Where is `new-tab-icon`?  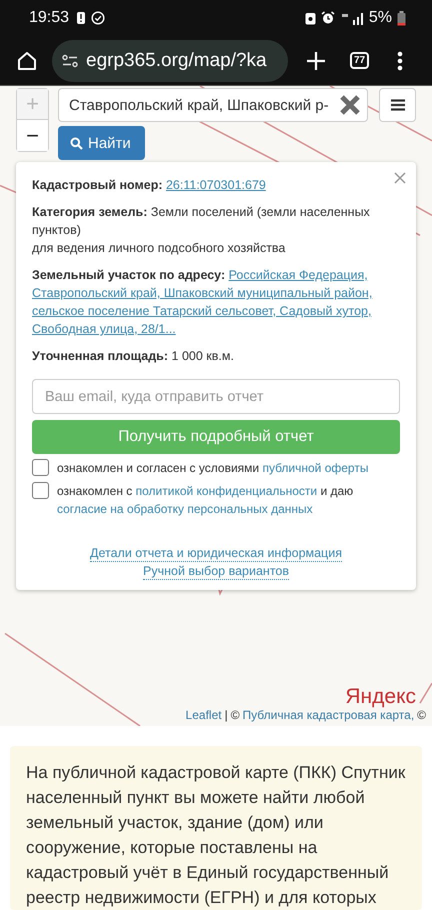
new-tab-icon is located at coordinates (316, 60).